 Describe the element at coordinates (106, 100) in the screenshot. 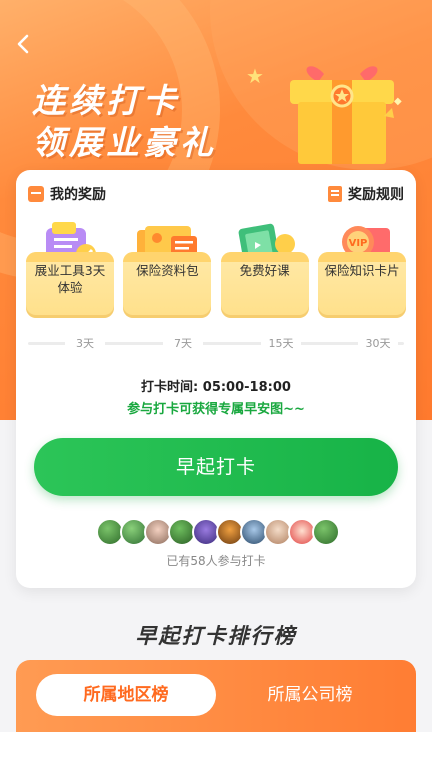

I see `headline-line1: 连续打卡` at that location.